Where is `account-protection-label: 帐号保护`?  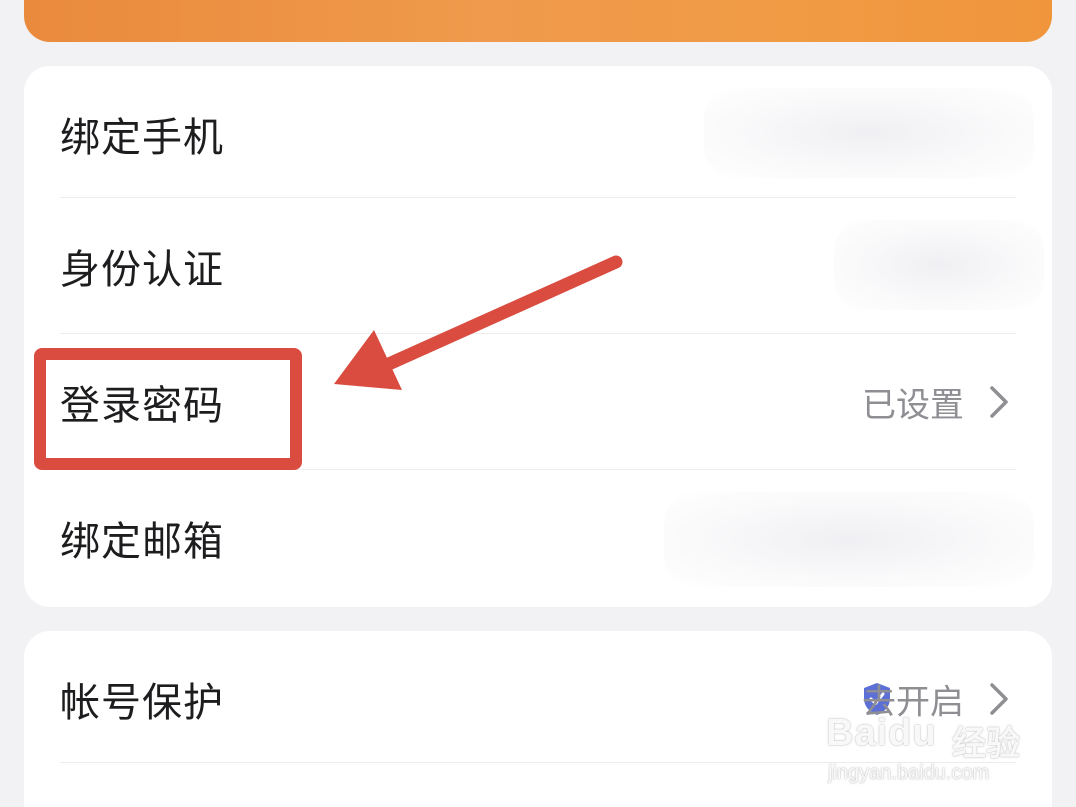 account-protection-label: 帐号保护 is located at coordinates (142, 702).